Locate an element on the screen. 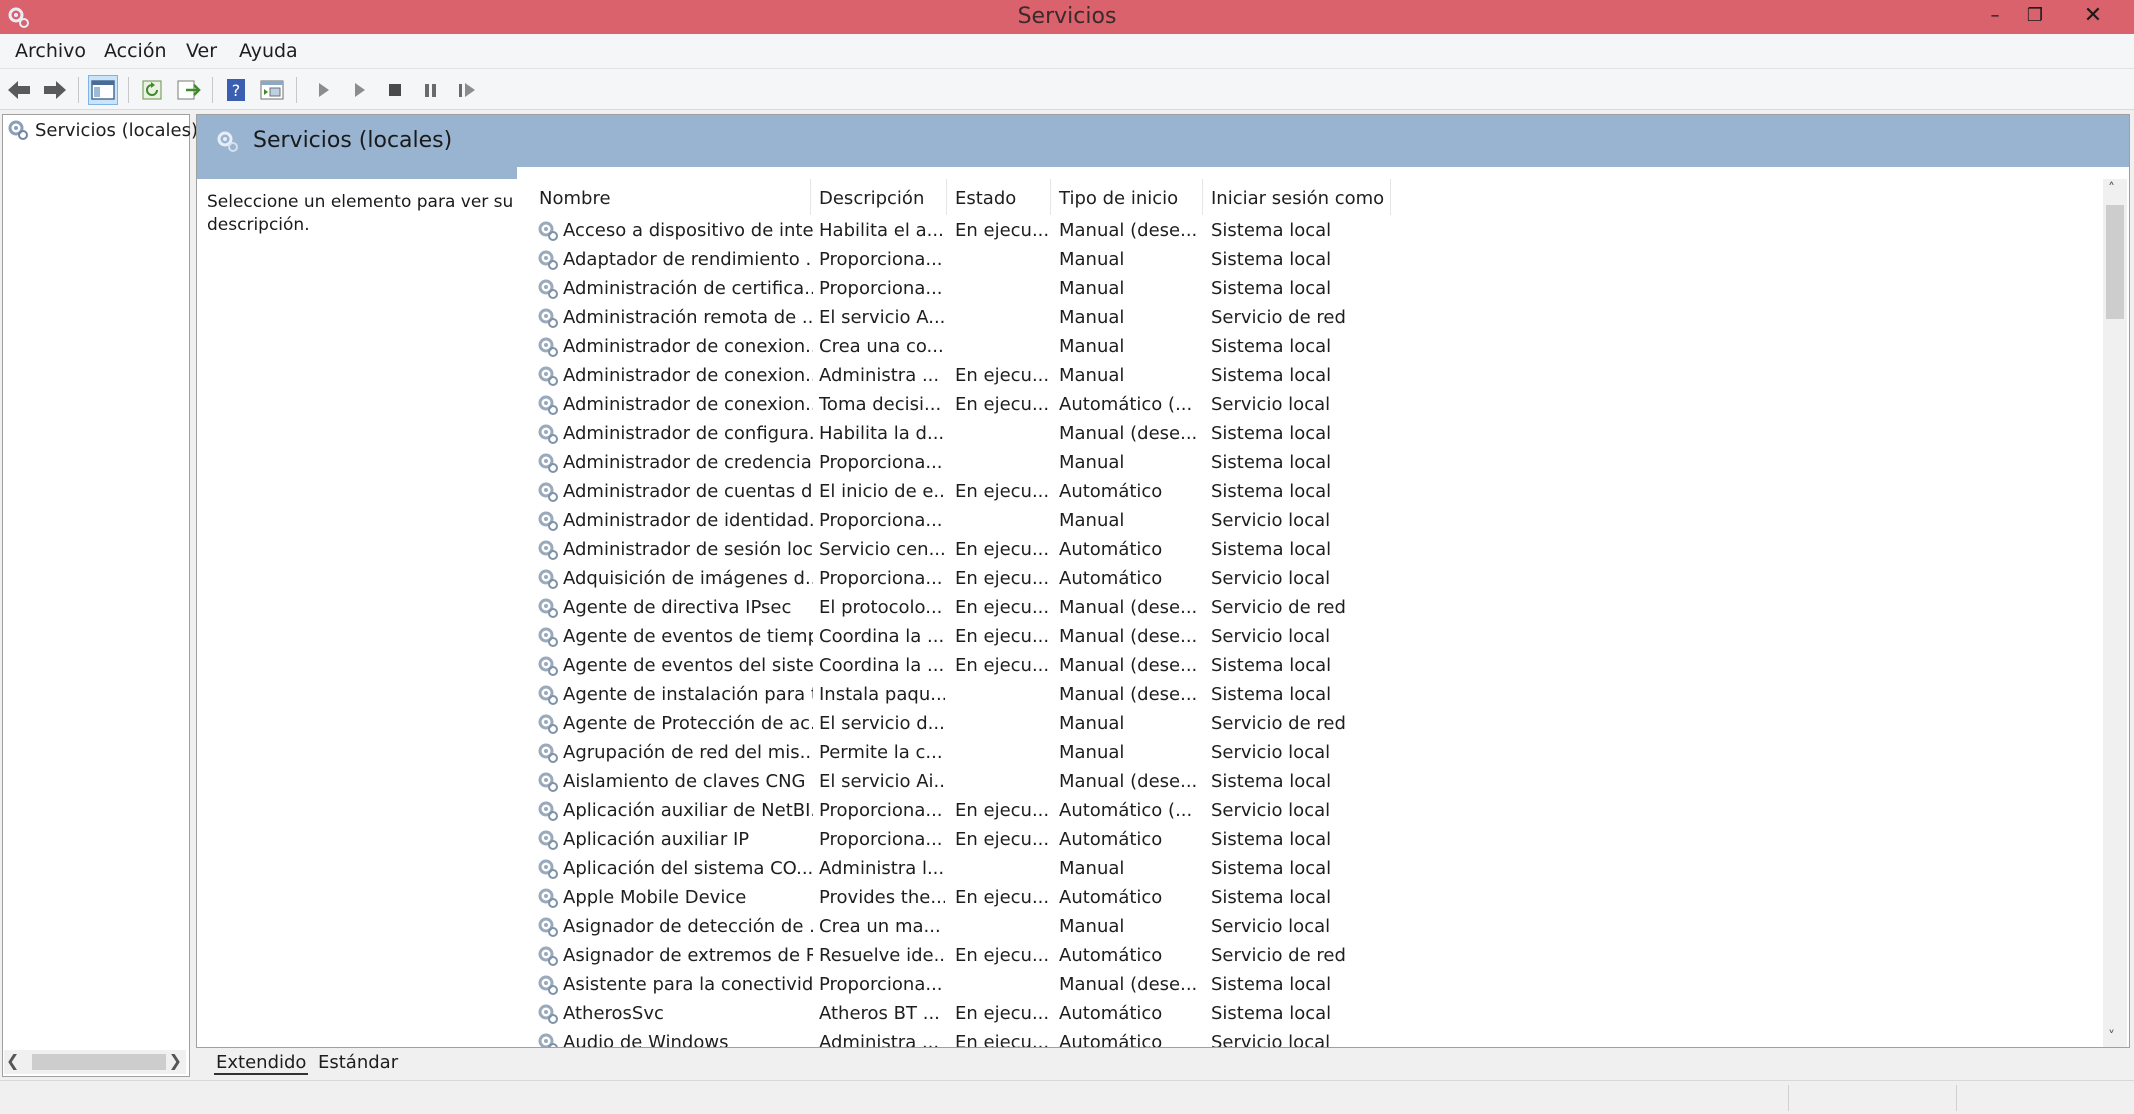 This screenshot has height=1114, width=2134. start-service-alt-icon is located at coordinates (359, 90).